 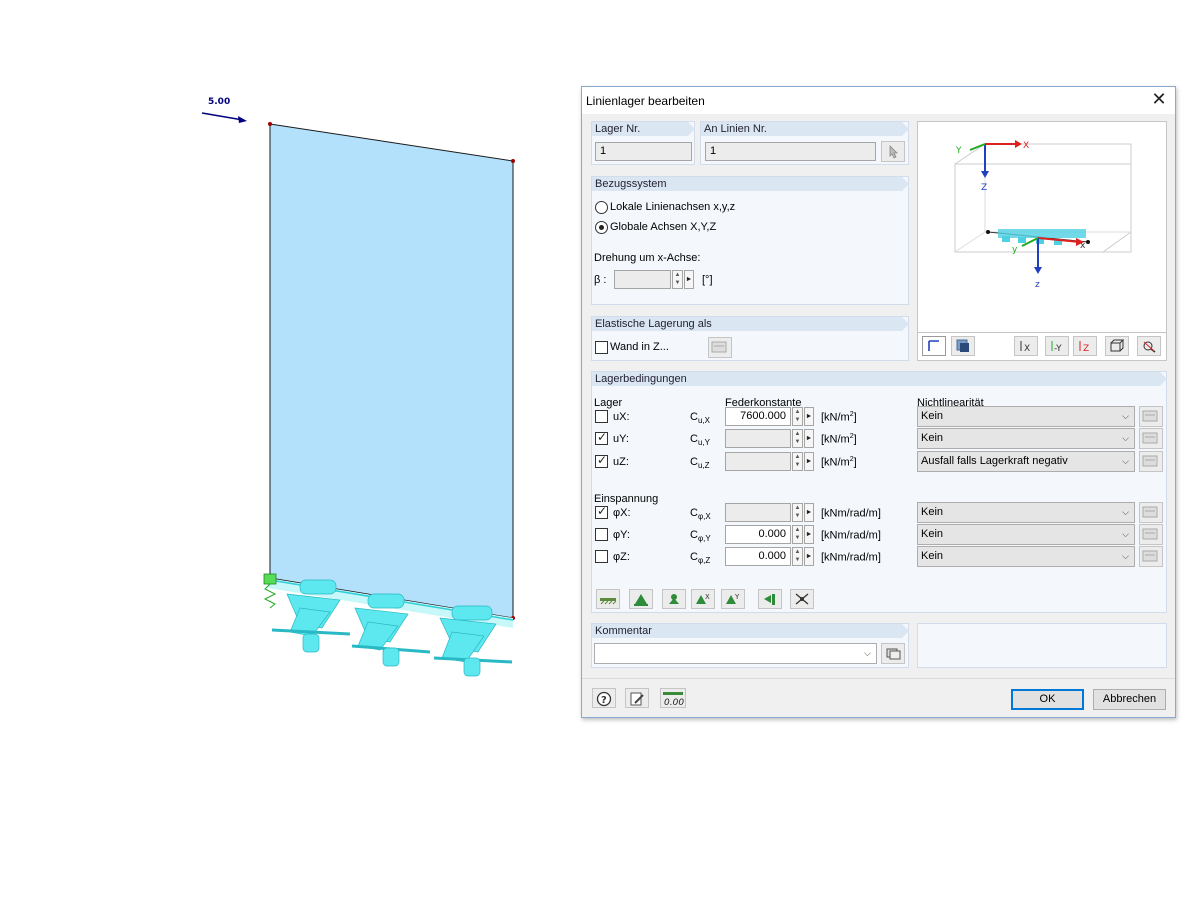 I want to click on wall-settings-button, so click(x=720, y=347).